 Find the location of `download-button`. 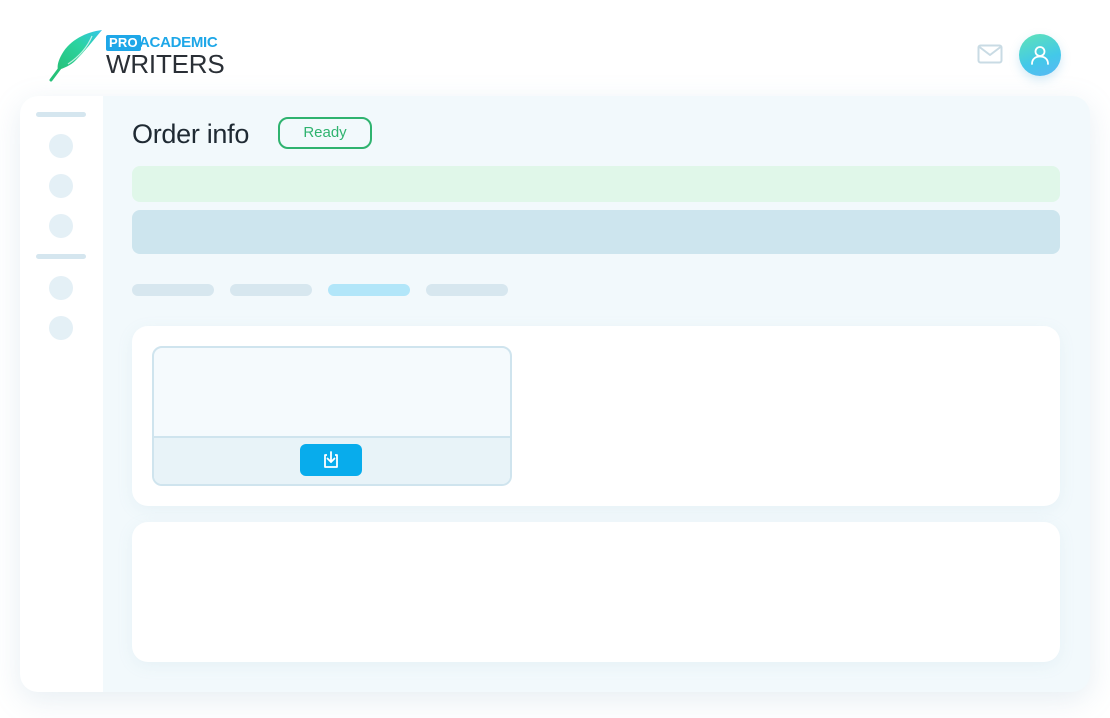

download-button is located at coordinates (331, 460).